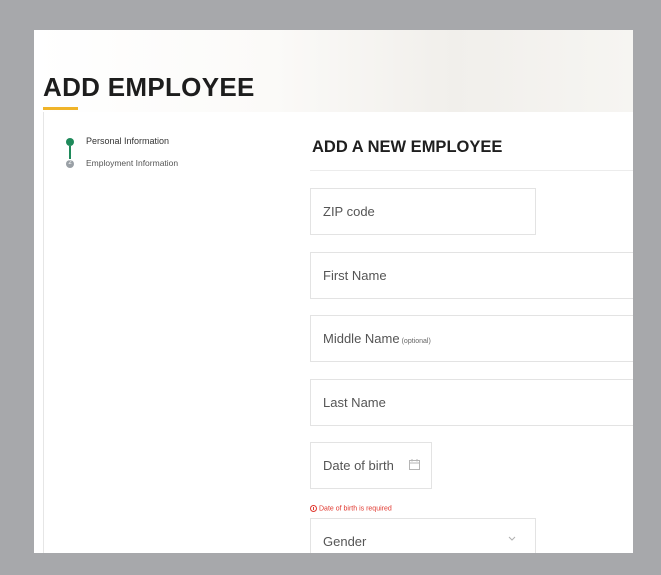 Image resolution: width=661 pixels, height=575 pixels. Describe the element at coordinates (351, 508) in the screenshot. I see `date-of-birth-error: Date of birth is required` at that location.